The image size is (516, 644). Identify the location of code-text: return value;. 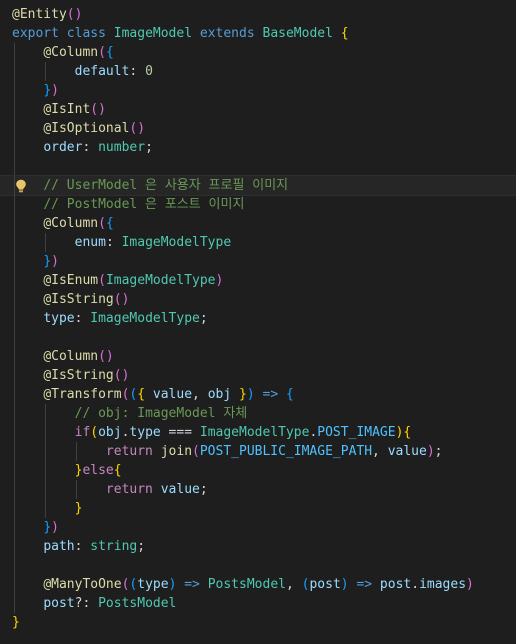
(110, 489).